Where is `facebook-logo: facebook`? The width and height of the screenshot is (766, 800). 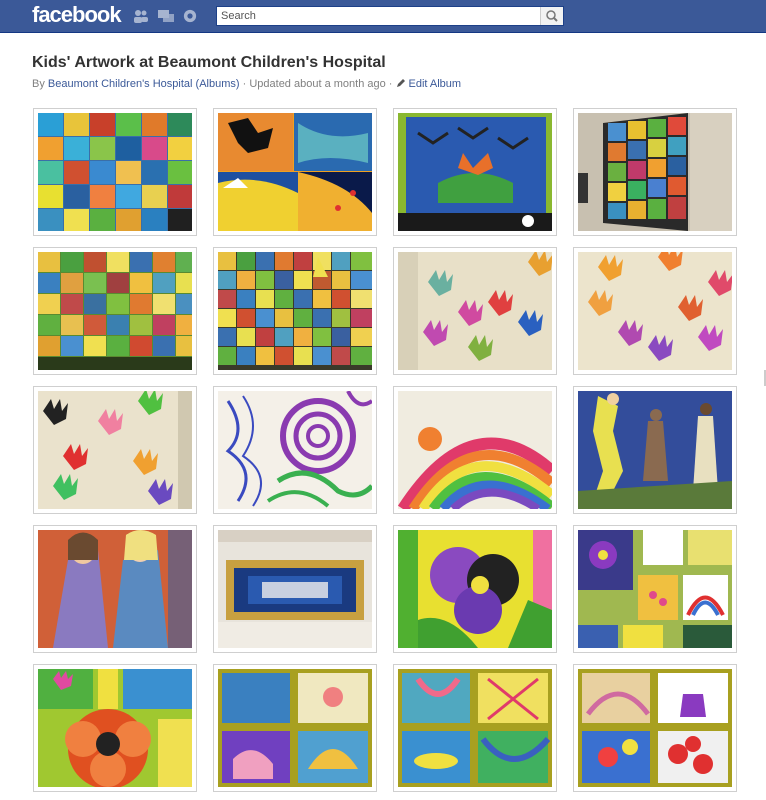 facebook-logo: facebook is located at coordinates (77, 15).